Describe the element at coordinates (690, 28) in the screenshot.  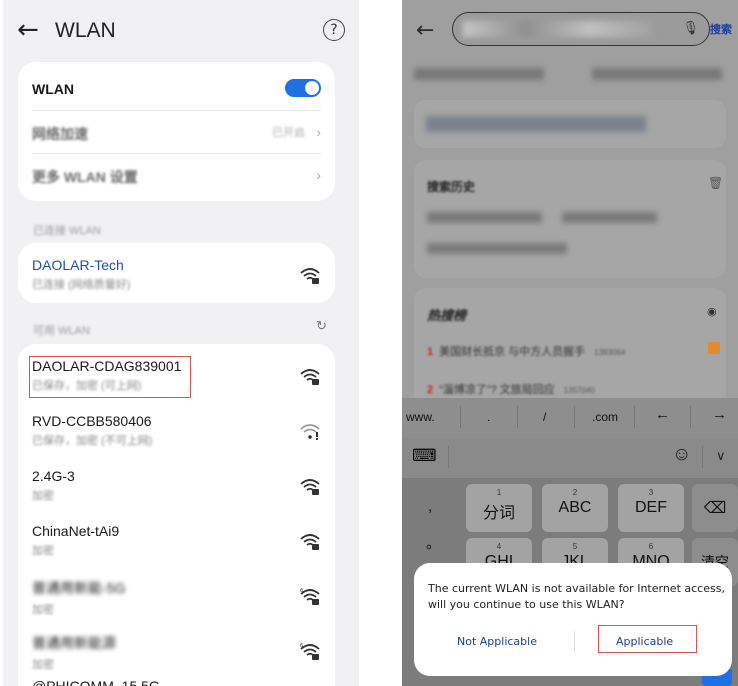
I see `microphone-icon: 🎙` at that location.